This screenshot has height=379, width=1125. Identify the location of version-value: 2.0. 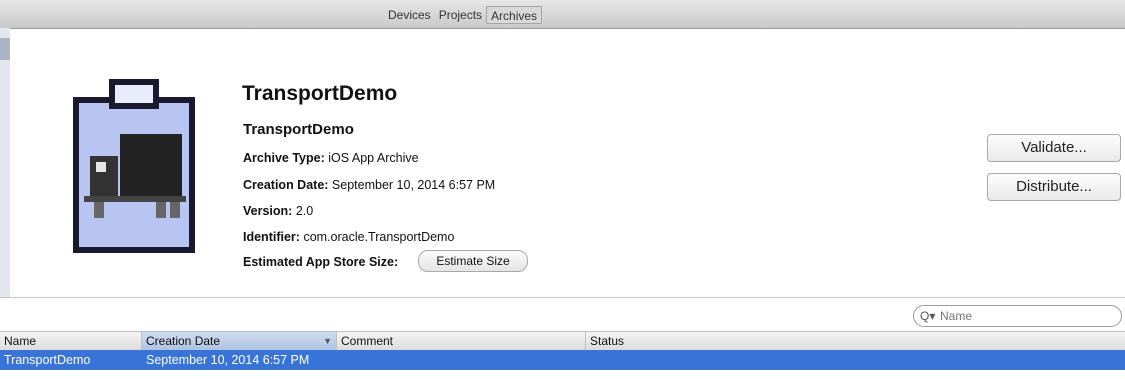
(304, 211).